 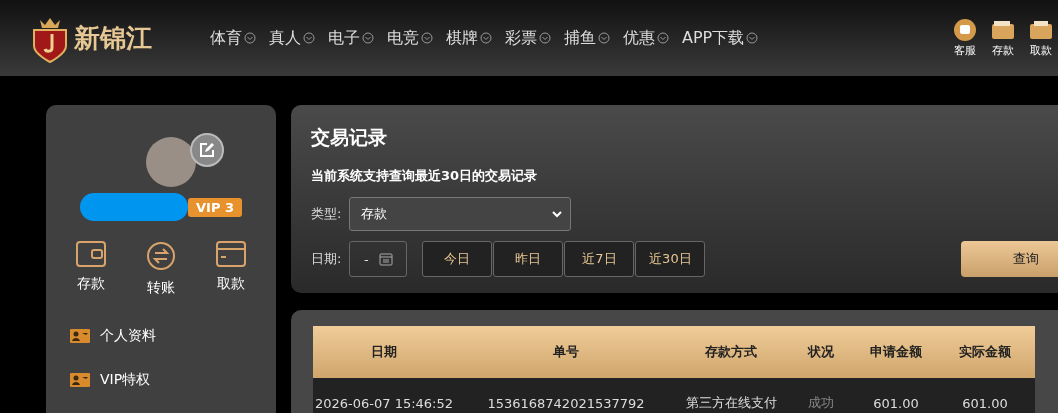 I want to click on date-field: -, so click(x=378, y=259).